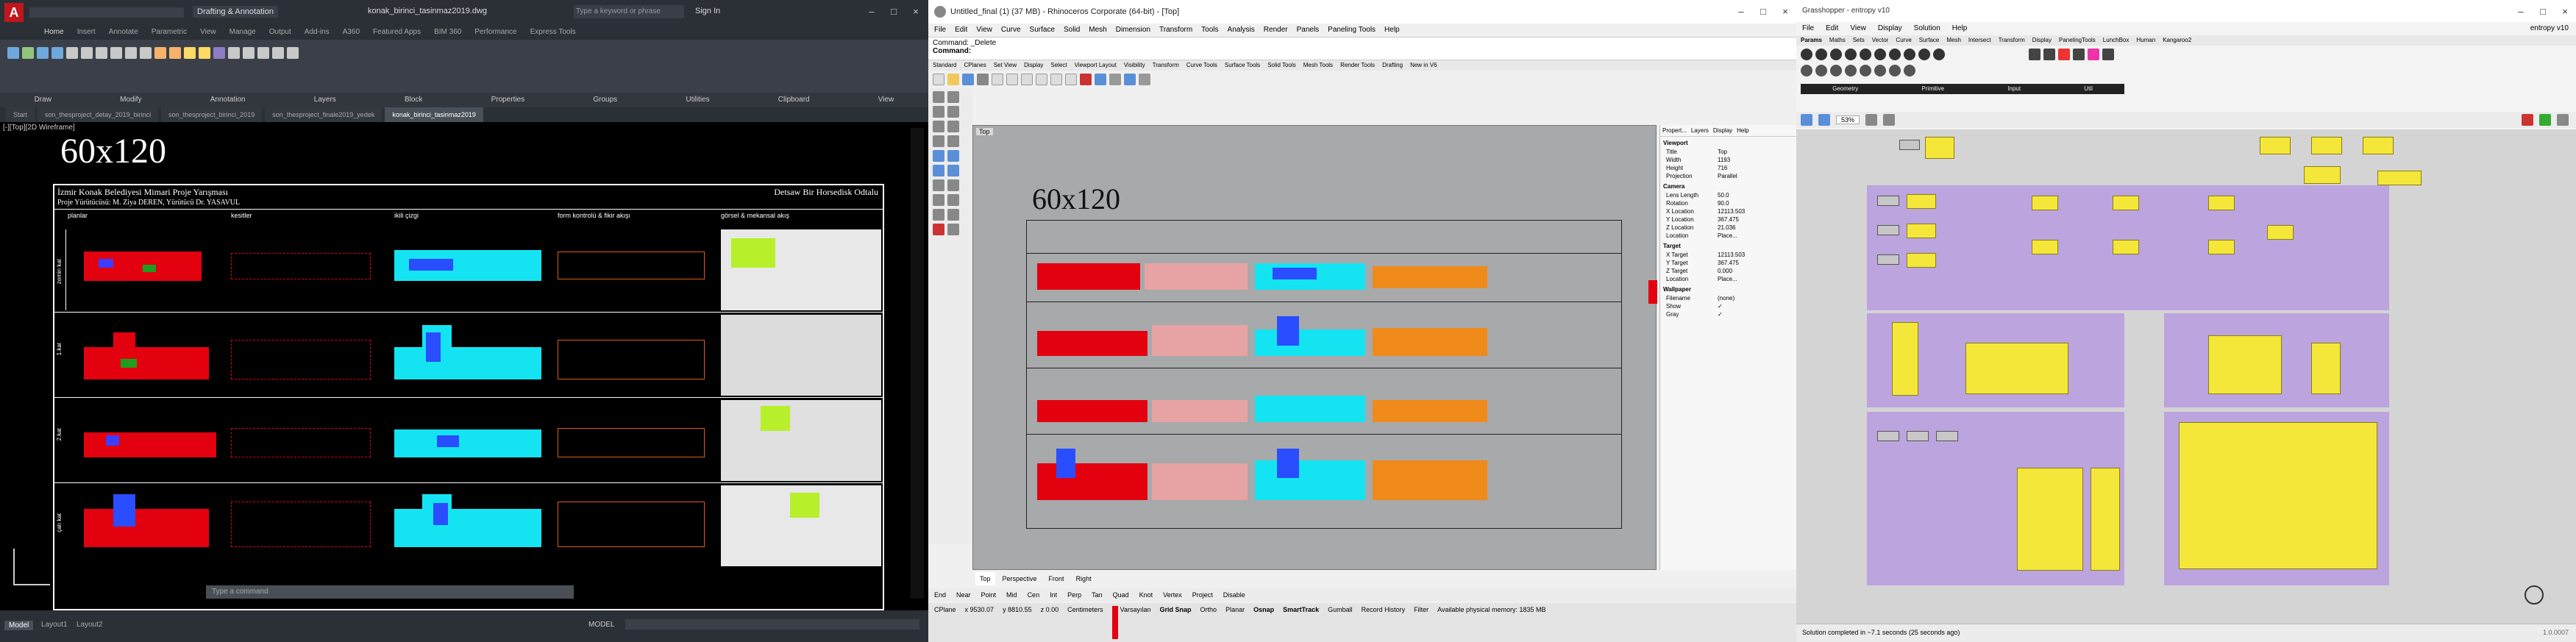 The height and width of the screenshot is (642, 2576). What do you see at coordinates (953, 200) in the screenshot?
I see `rotate-icon` at bounding box center [953, 200].